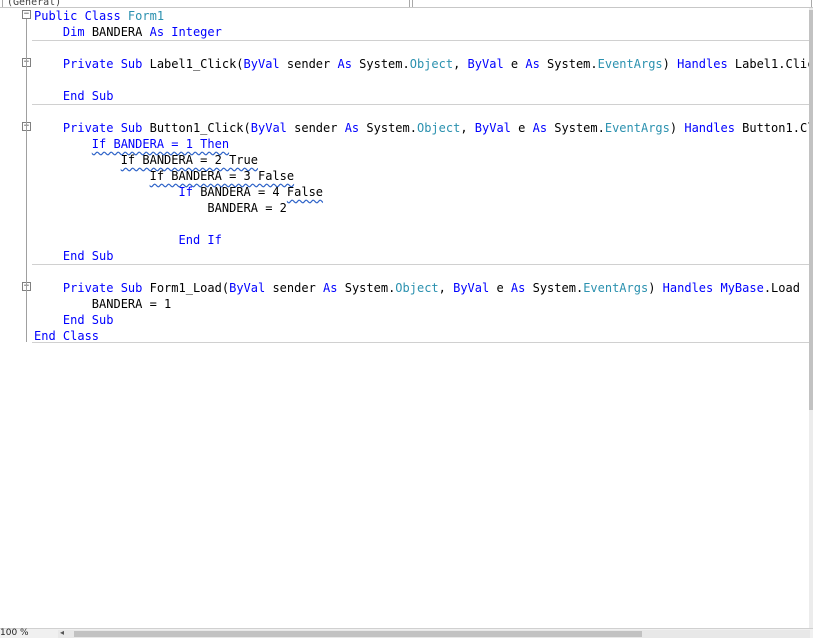 The image size is (813, 638). Describe the element at coordinates (34, 4) in the screenshot. I see `class-name-combo-value: (General)` at that location.